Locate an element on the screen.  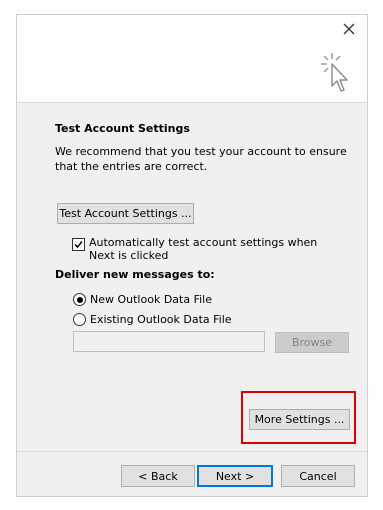
new-data-file-radio is located at coordinates (79, 299).